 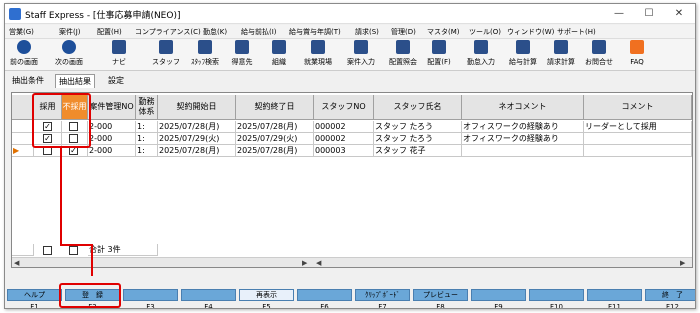 I want to click on tool-case-input: 案件入力, so click(x=361, y=55).